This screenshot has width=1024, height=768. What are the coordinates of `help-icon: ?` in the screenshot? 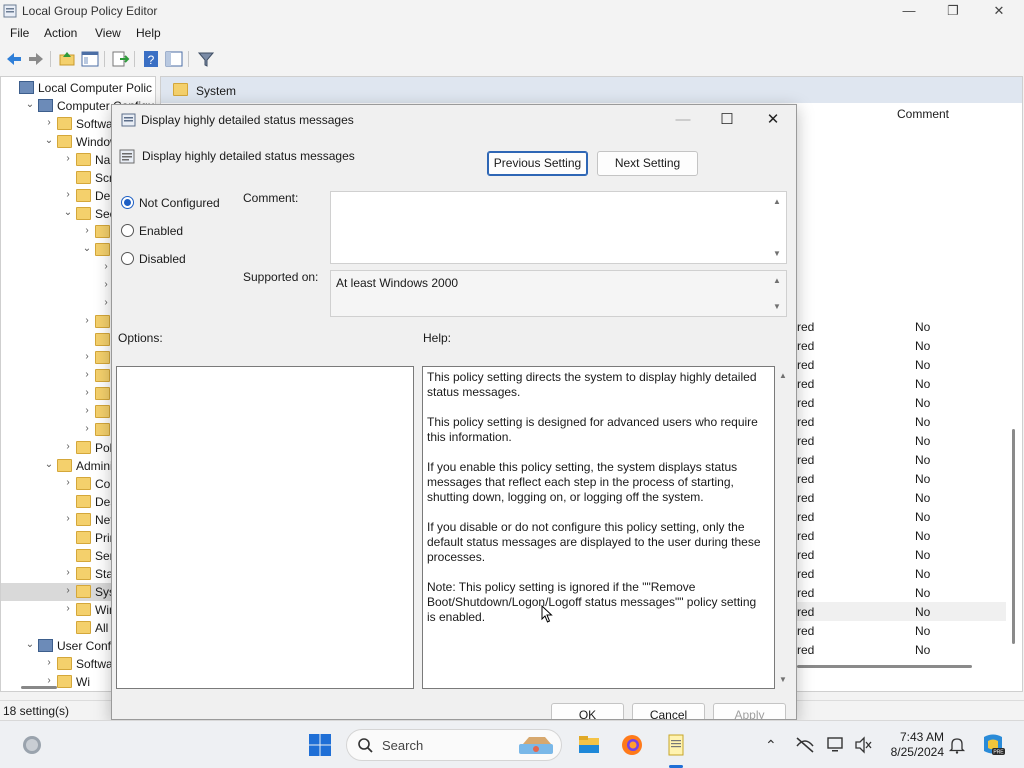 It's located at (151, 59).